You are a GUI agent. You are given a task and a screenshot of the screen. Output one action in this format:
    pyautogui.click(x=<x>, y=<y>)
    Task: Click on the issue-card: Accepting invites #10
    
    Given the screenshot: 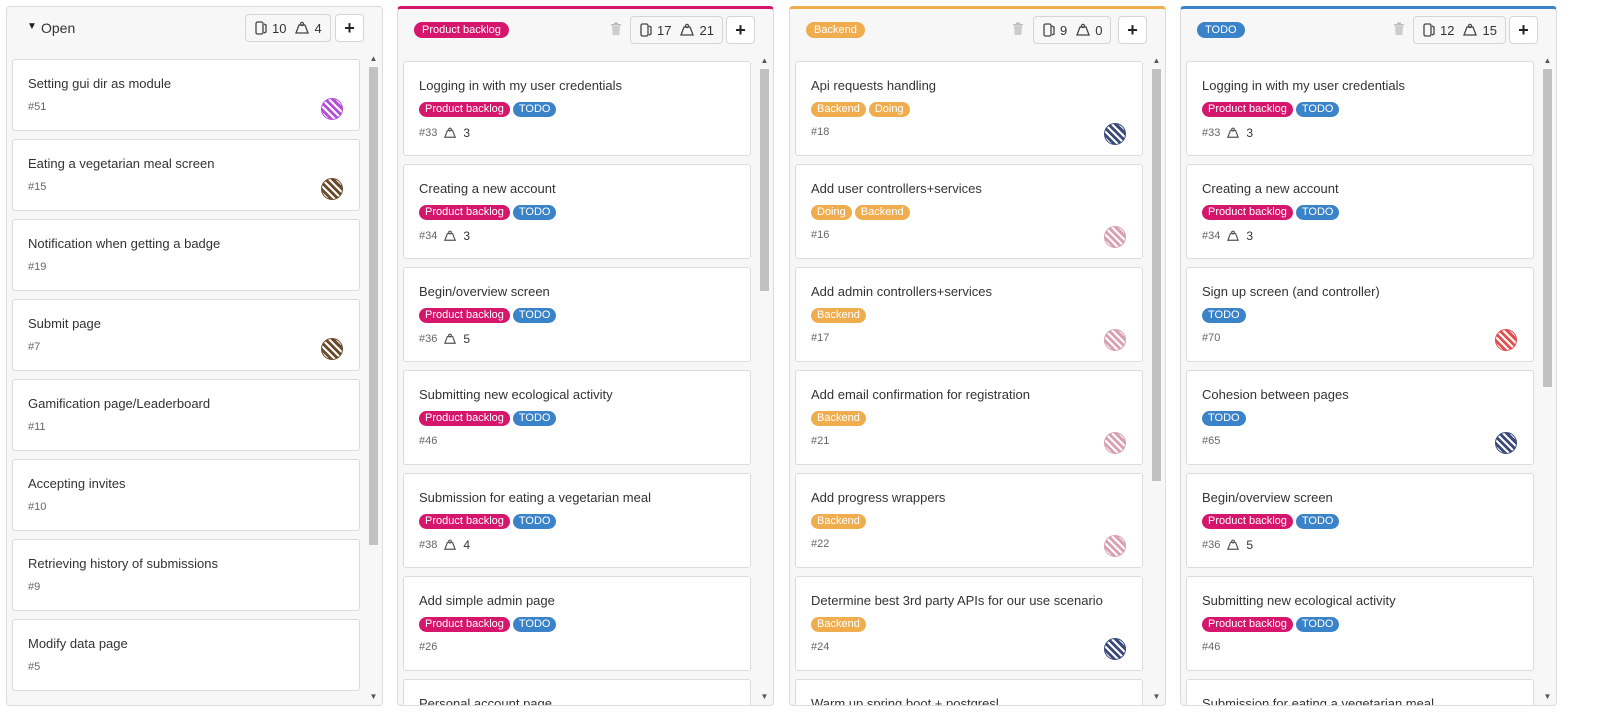 What is the action you would take?
    pyautogui.click(x=186, y=495)
    